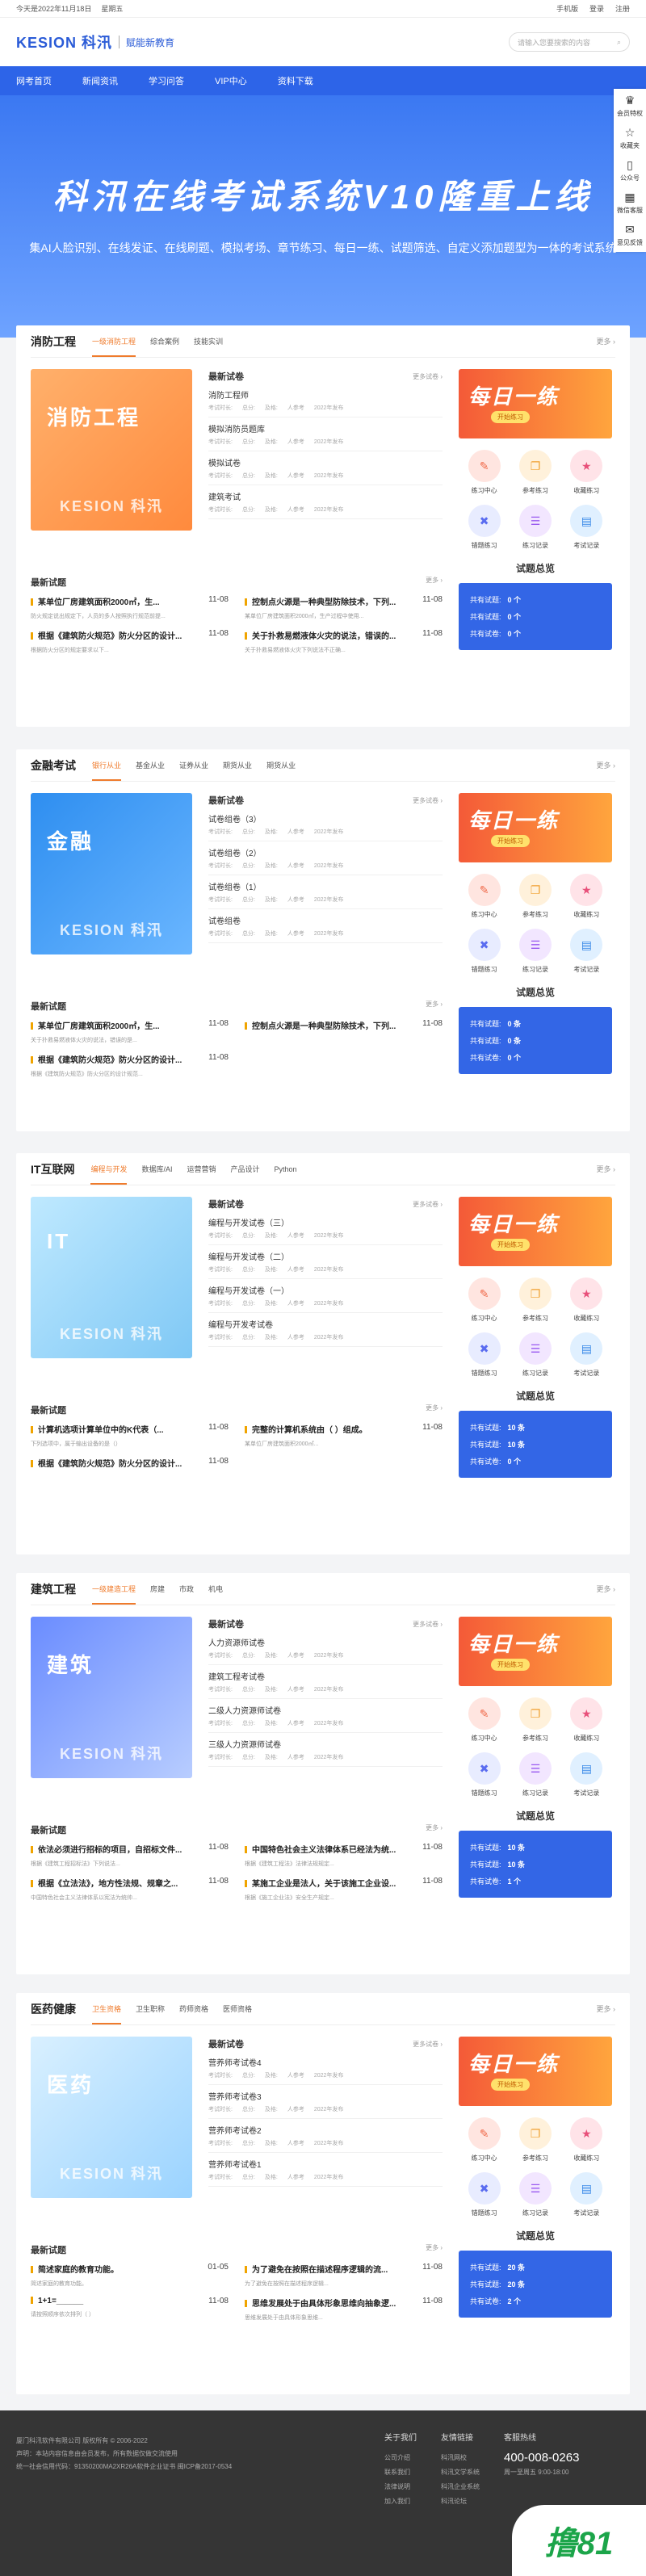 The image size is (646, 2576). Describe the element at coordinates (630, 203) in the screenshot. I see `sidebar-item: ▦ 微信客服` at that location.